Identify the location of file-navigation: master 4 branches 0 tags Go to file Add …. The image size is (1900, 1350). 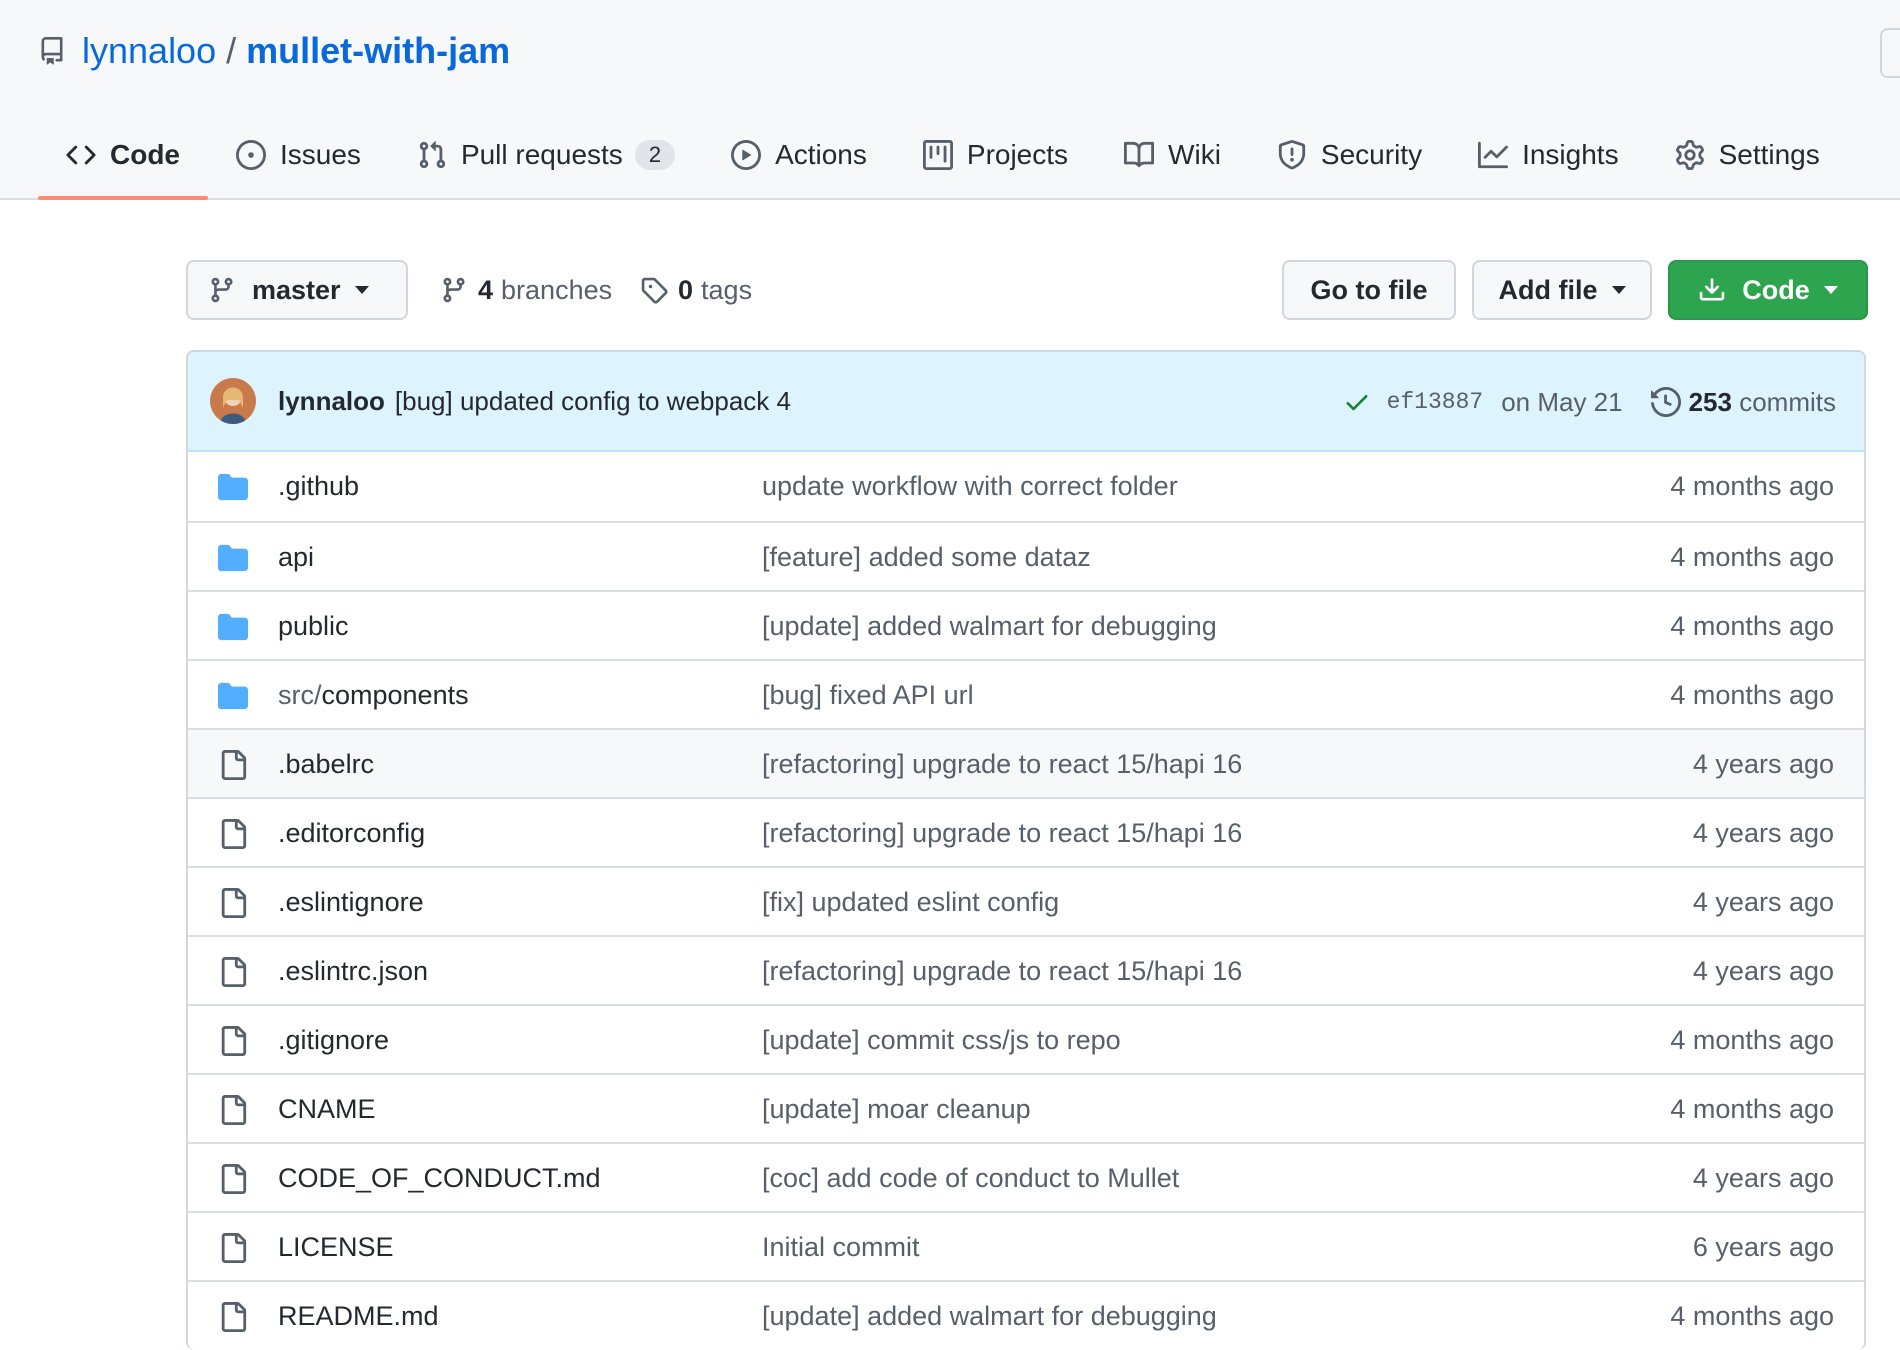
(1027, 290).